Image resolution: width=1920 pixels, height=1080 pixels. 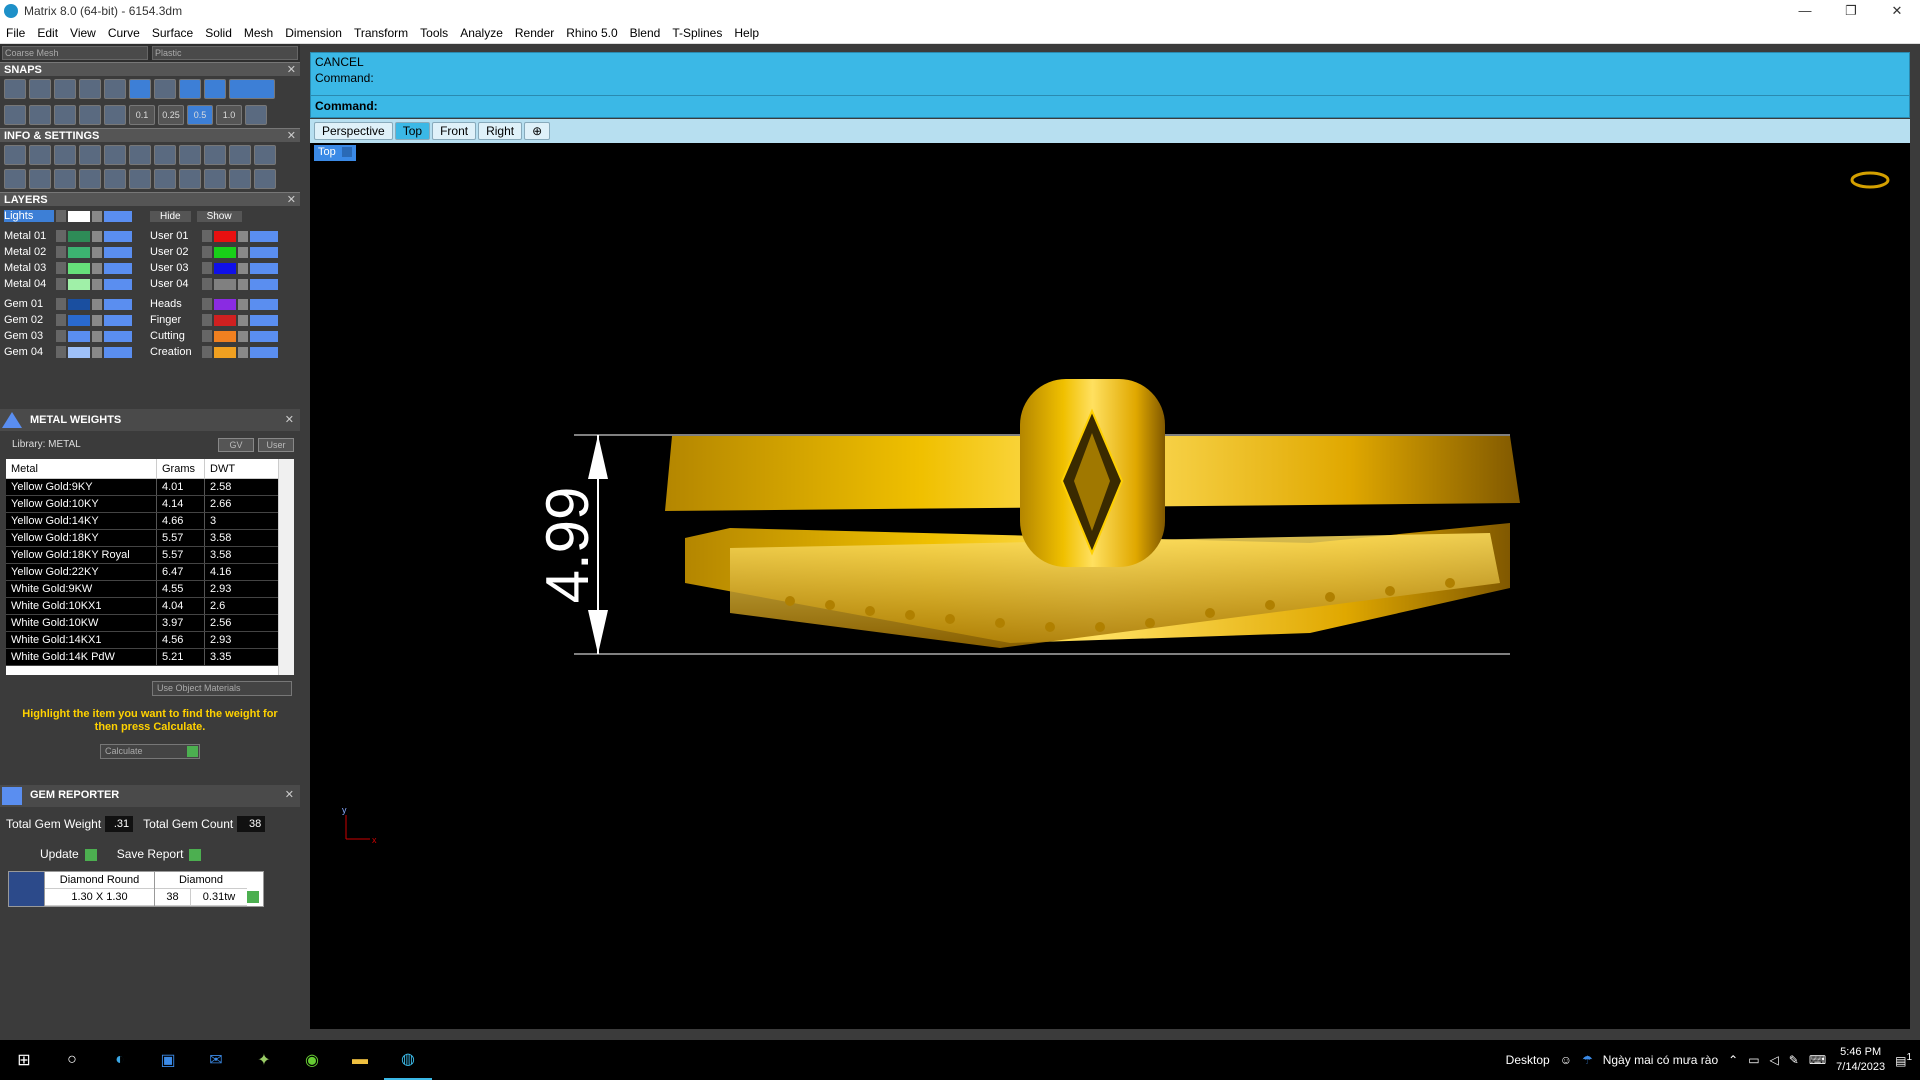 What do you see at coordinates (40, 115) in the screenshot?
I see `ortho-icon` at bounding box center [40, 115].